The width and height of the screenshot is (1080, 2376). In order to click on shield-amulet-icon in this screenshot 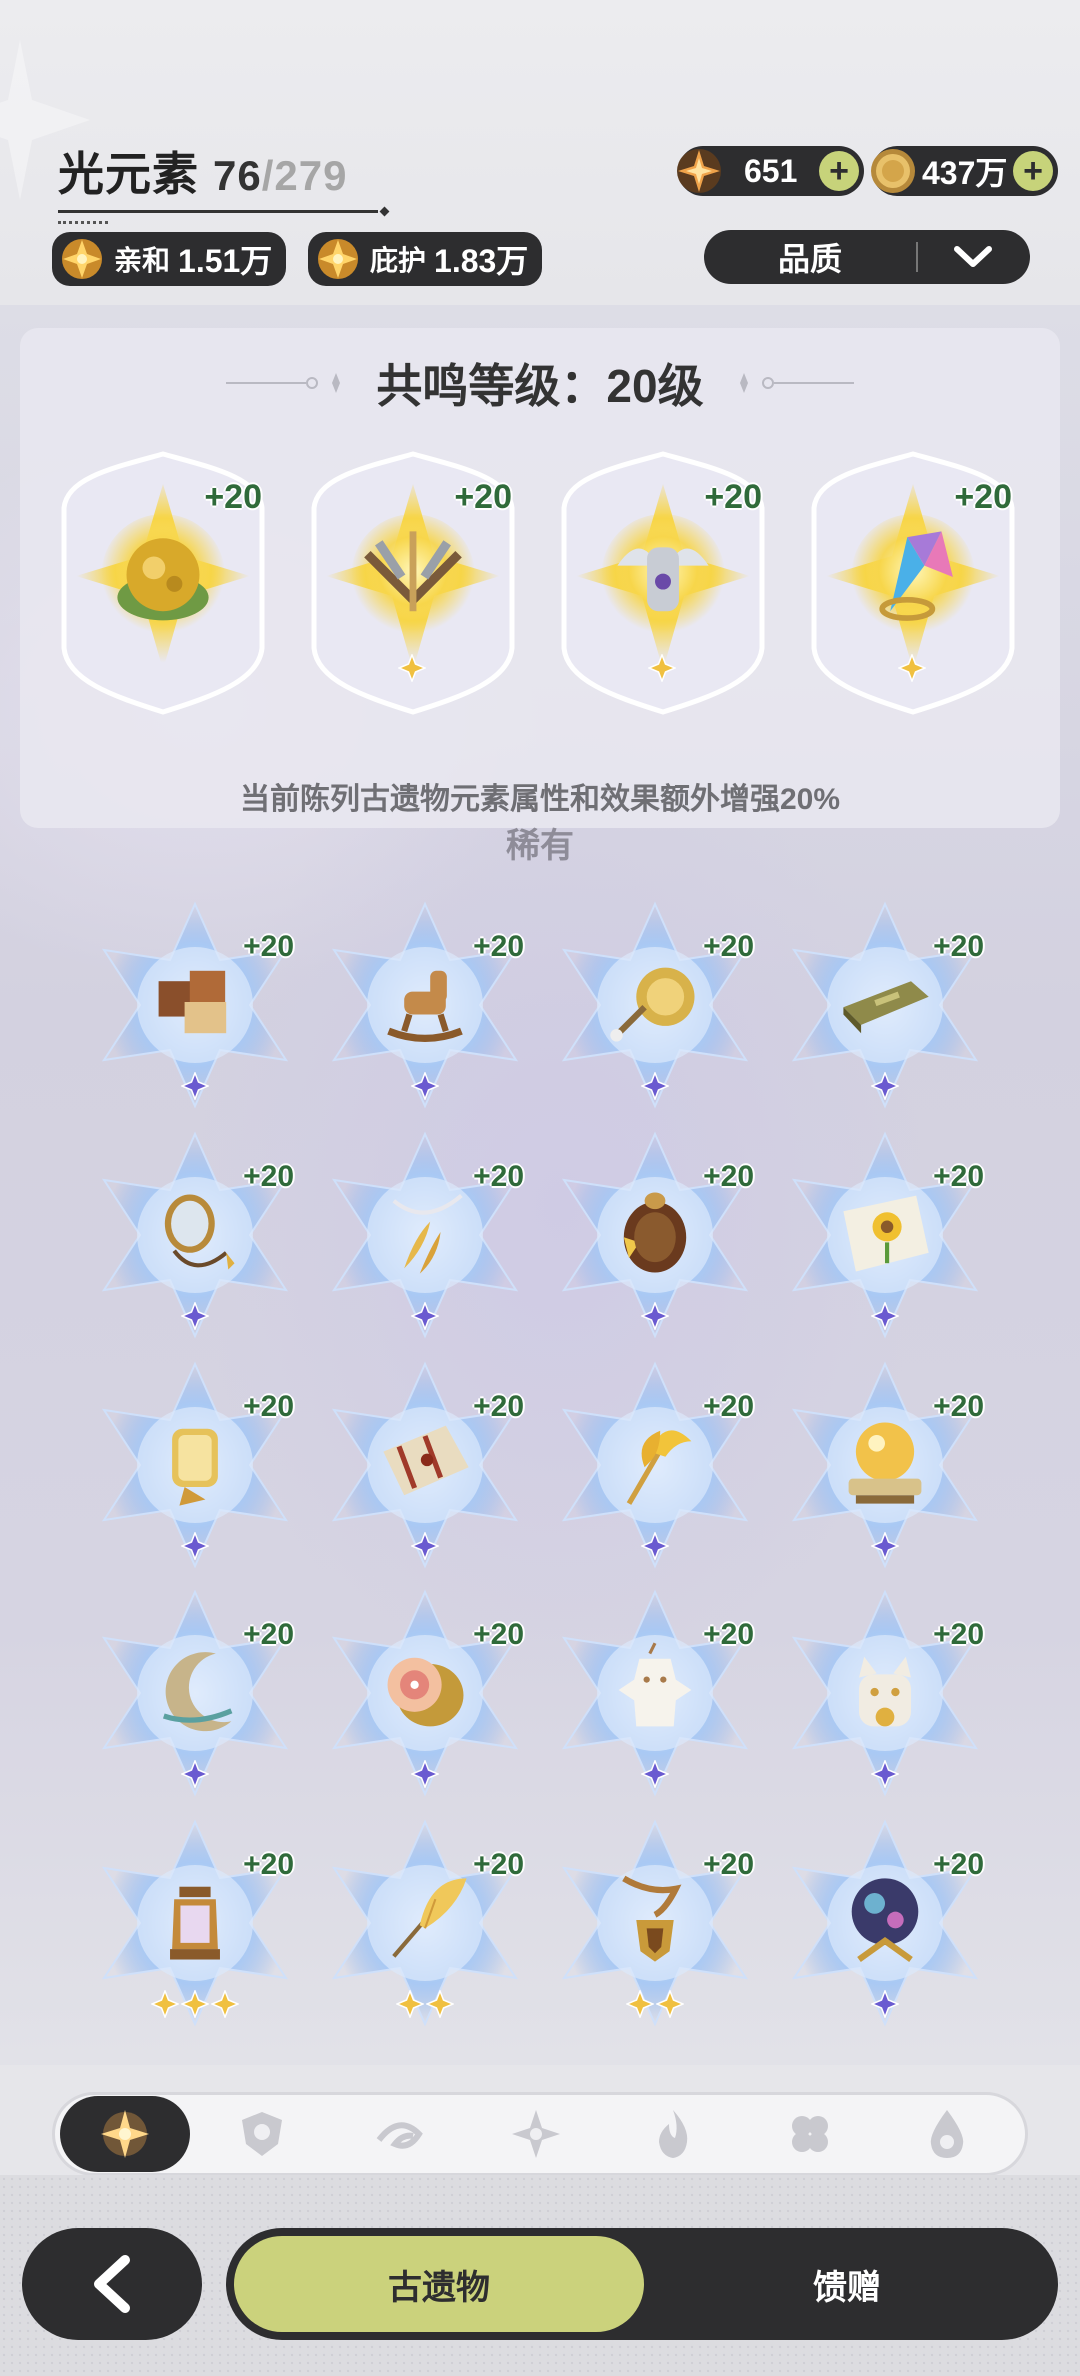, I will do `click(655, 1920)`.